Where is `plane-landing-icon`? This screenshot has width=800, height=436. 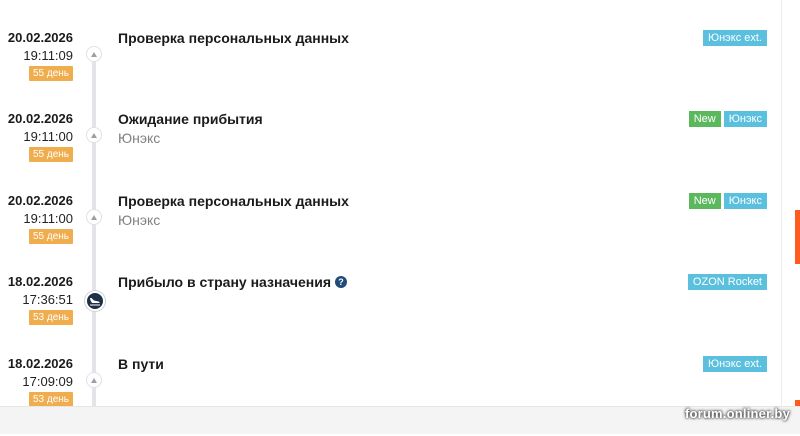 plane-landing-icon is located at coordinates (95, 301).